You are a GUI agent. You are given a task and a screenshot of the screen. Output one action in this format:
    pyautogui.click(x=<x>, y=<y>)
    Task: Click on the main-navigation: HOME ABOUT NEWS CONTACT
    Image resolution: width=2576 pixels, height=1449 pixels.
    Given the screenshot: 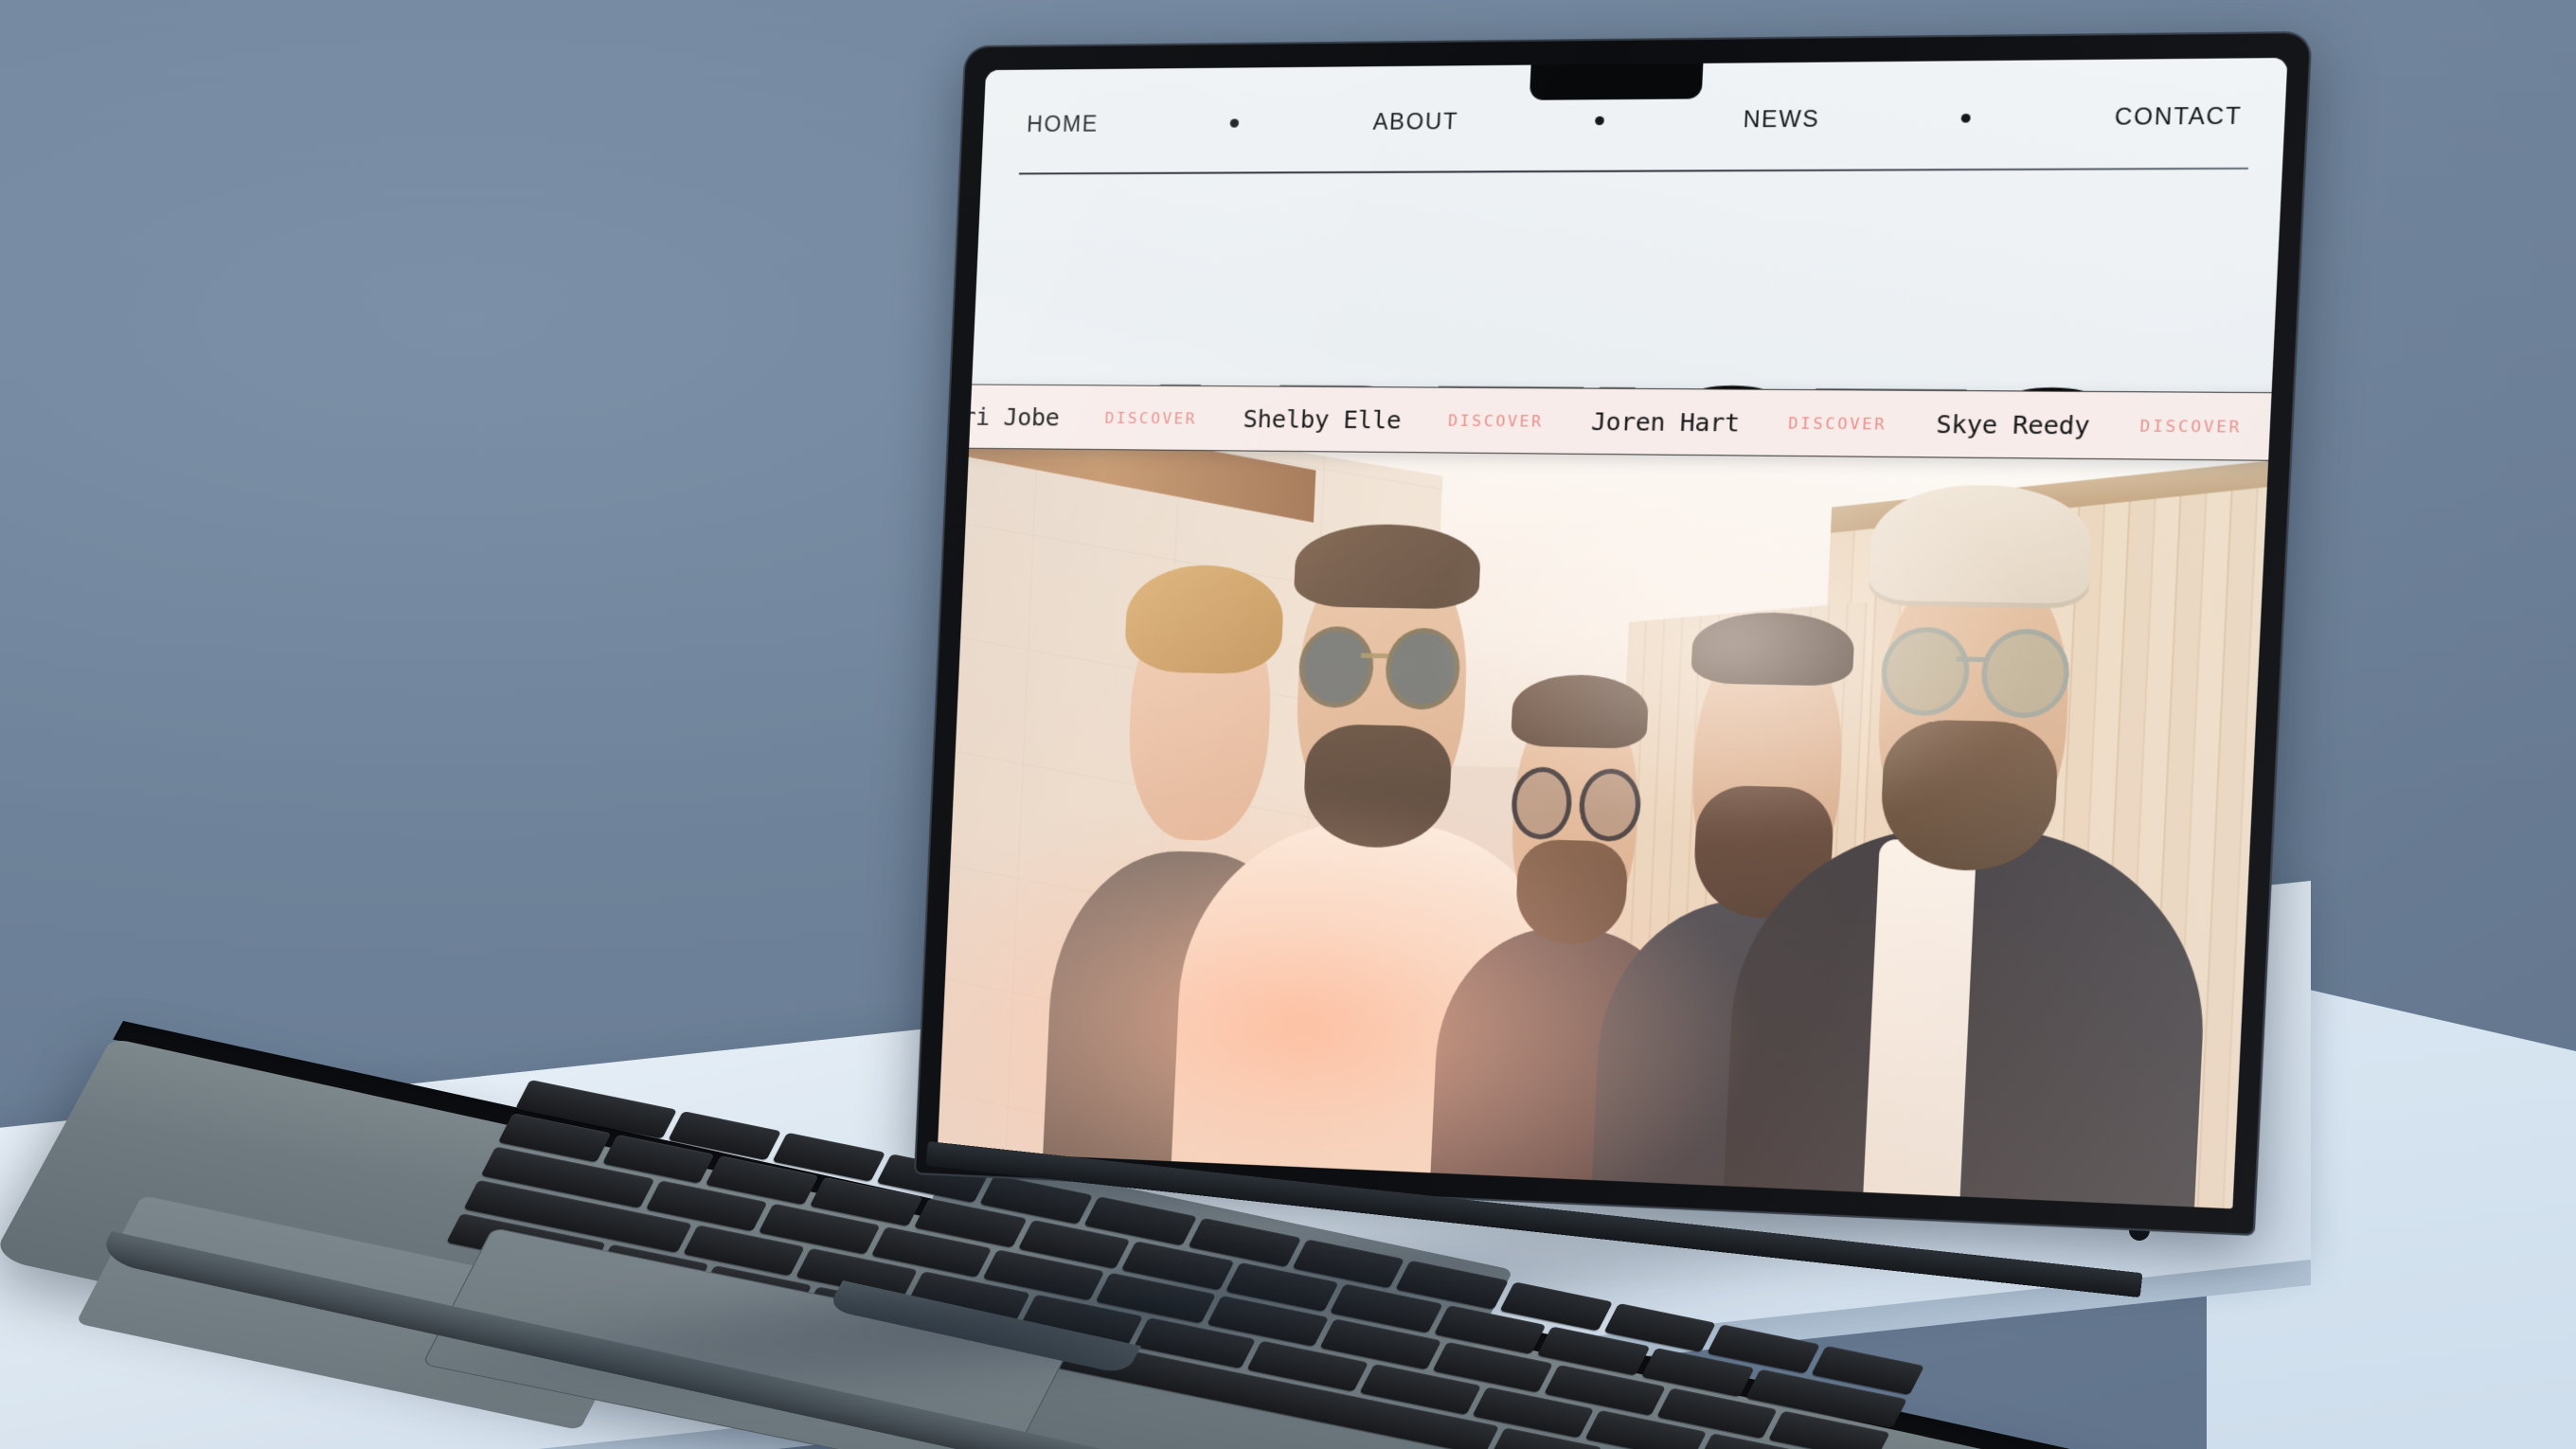 What is the action you would take?
    pyautogui.click(x=1635, y=119)
    